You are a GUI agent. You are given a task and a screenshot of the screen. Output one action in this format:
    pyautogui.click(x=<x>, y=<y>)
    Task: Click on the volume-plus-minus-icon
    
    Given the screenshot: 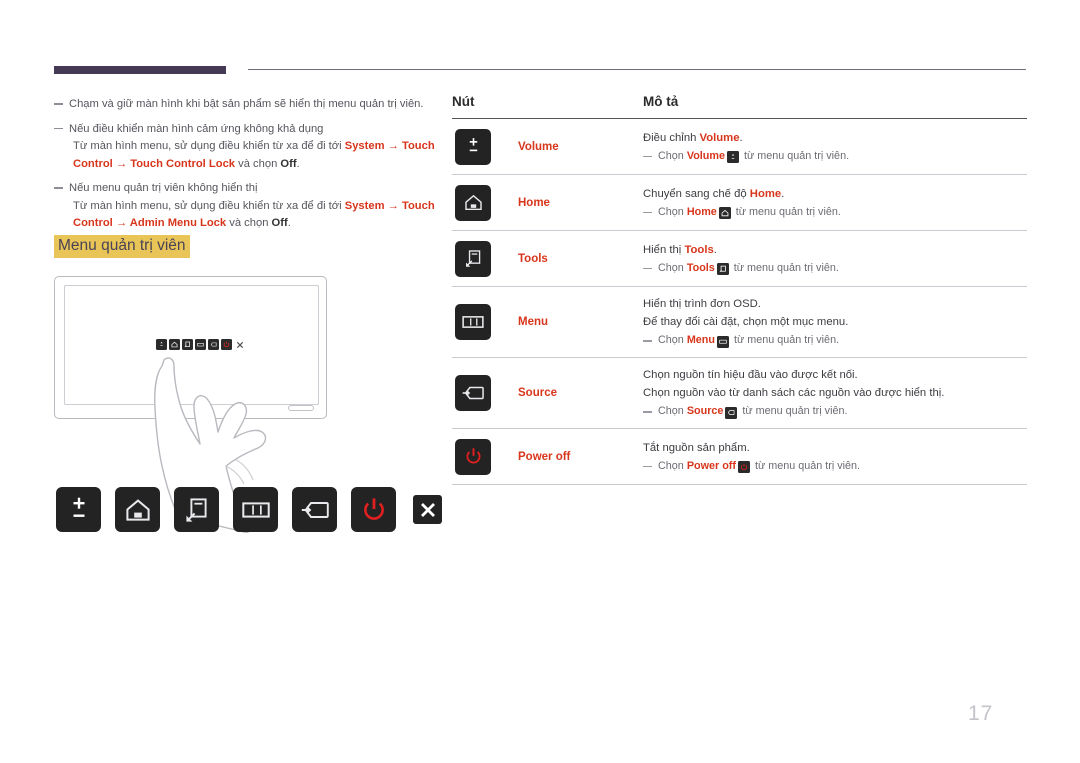 What is the action you would take?
    pyautogui.click(x=473, y=146)
    